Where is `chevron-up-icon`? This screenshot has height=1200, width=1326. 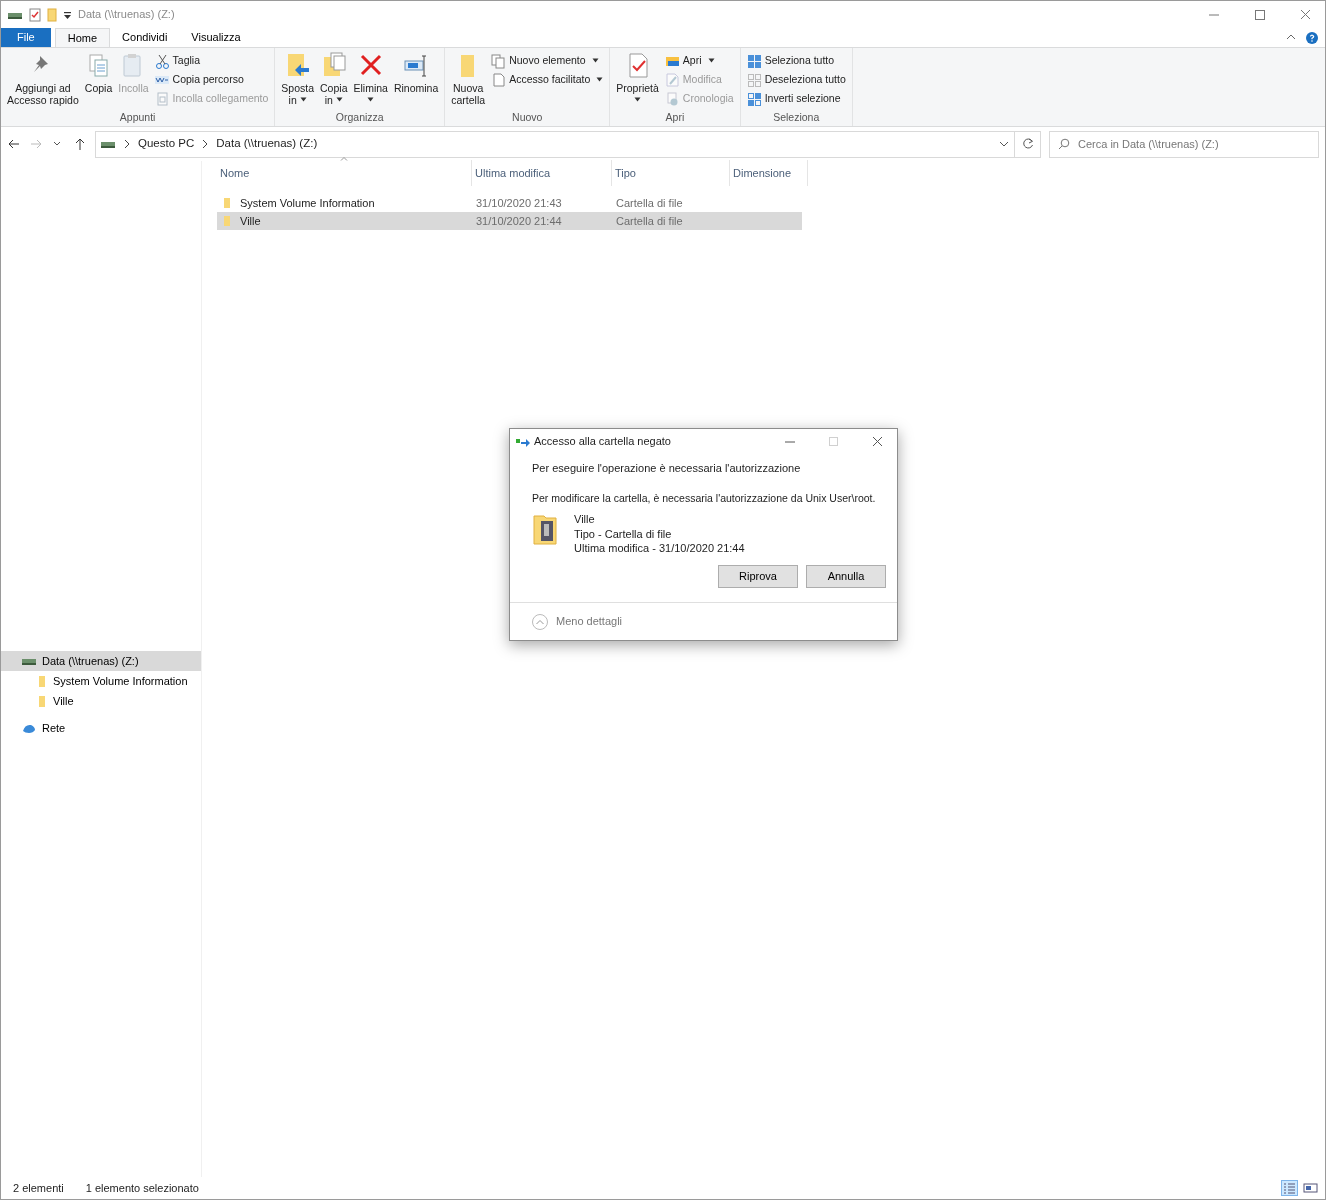
chevron-up-icon is located at coordinates (540, 621).